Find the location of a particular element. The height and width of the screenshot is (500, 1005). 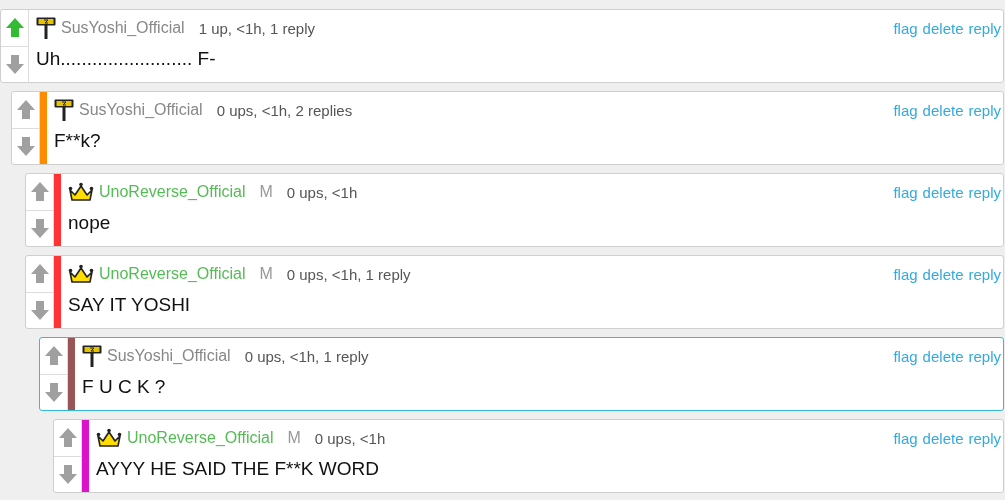

comment-text: Uh......................... F- is located at coordinates (126, 59).